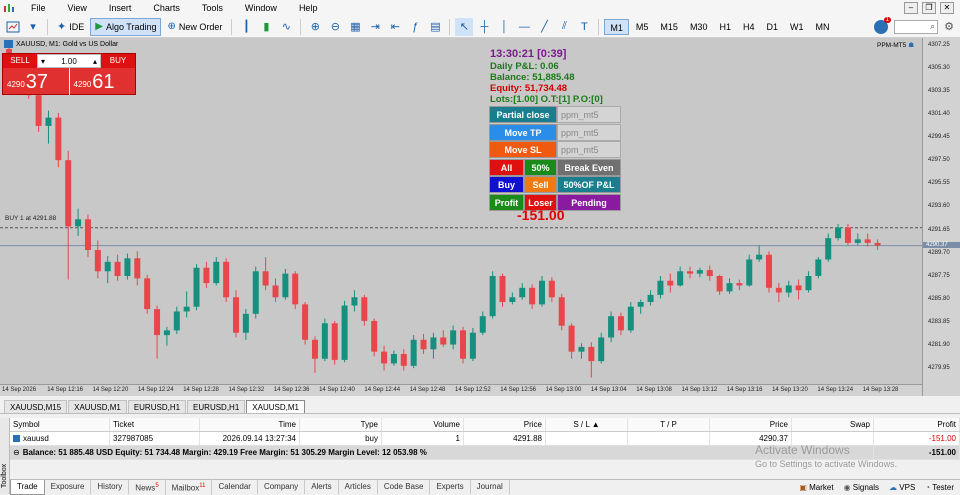 Image resolution: width=960 pixels, height=495 pixels. Describe the element at coordinates (36, 406) in the screenshot. I see `chart-tab: XAUUSD,M15` at that location.